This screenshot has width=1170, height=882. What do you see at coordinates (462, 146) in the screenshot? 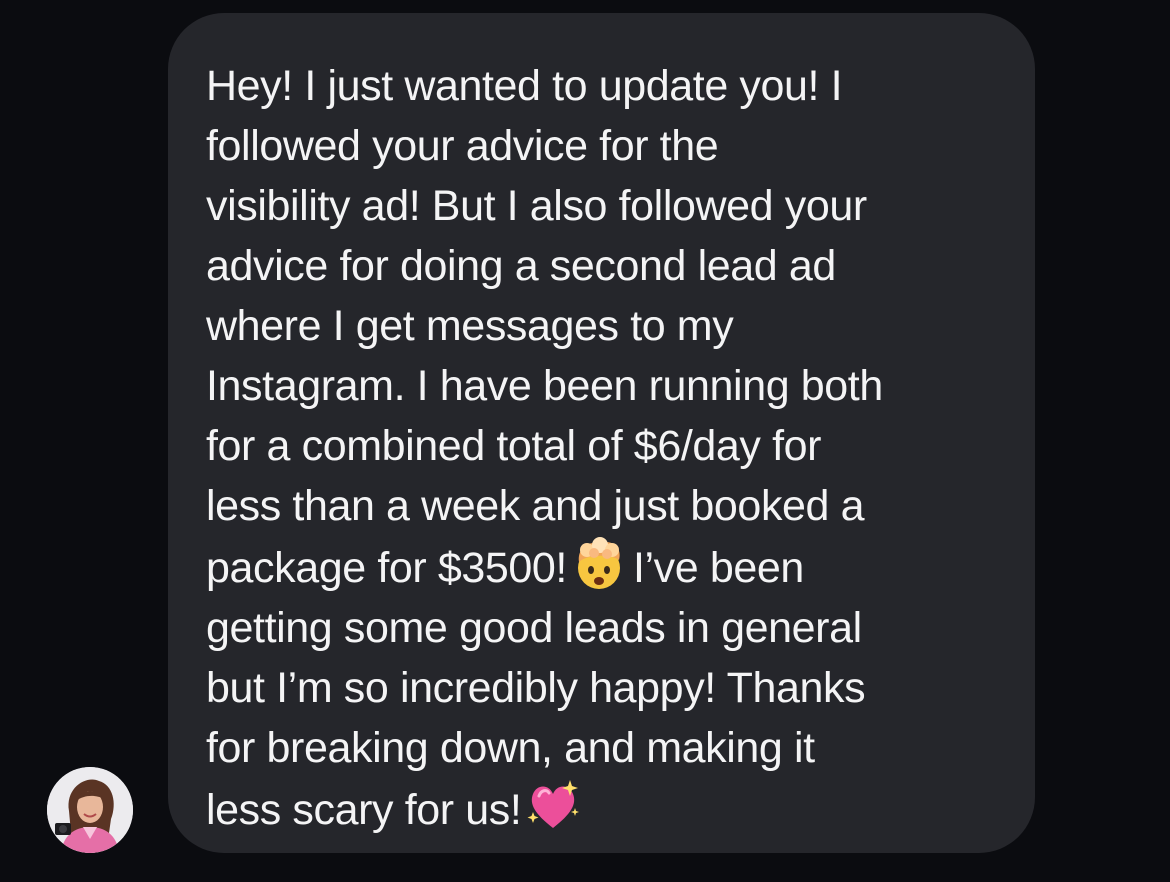
I see `message-line: followed your advice for the` at bounding box center [462, 146].